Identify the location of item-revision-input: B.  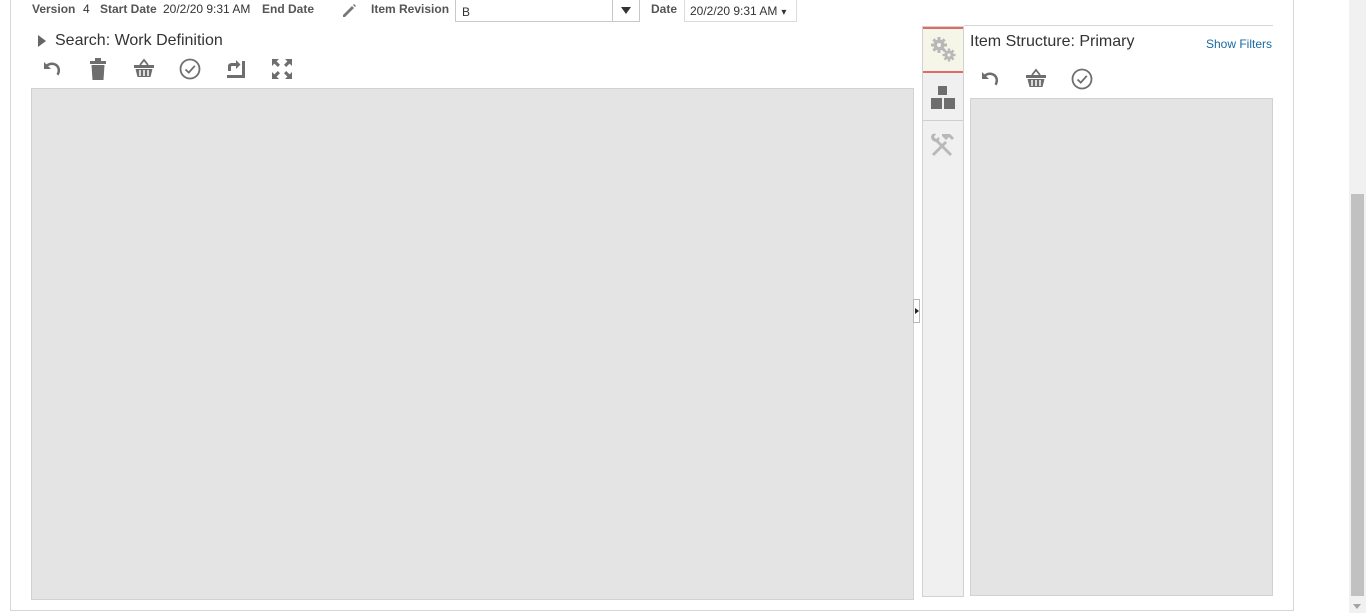
(533, 11).